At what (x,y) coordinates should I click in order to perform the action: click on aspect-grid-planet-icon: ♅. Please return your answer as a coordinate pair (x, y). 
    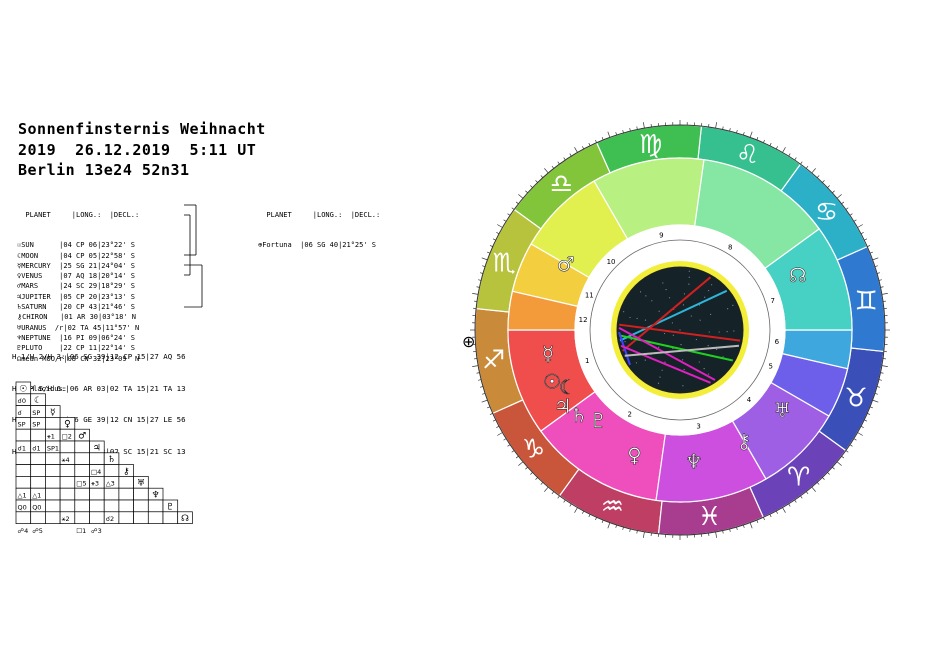
    Looking at the image, I should click on (141, 484).